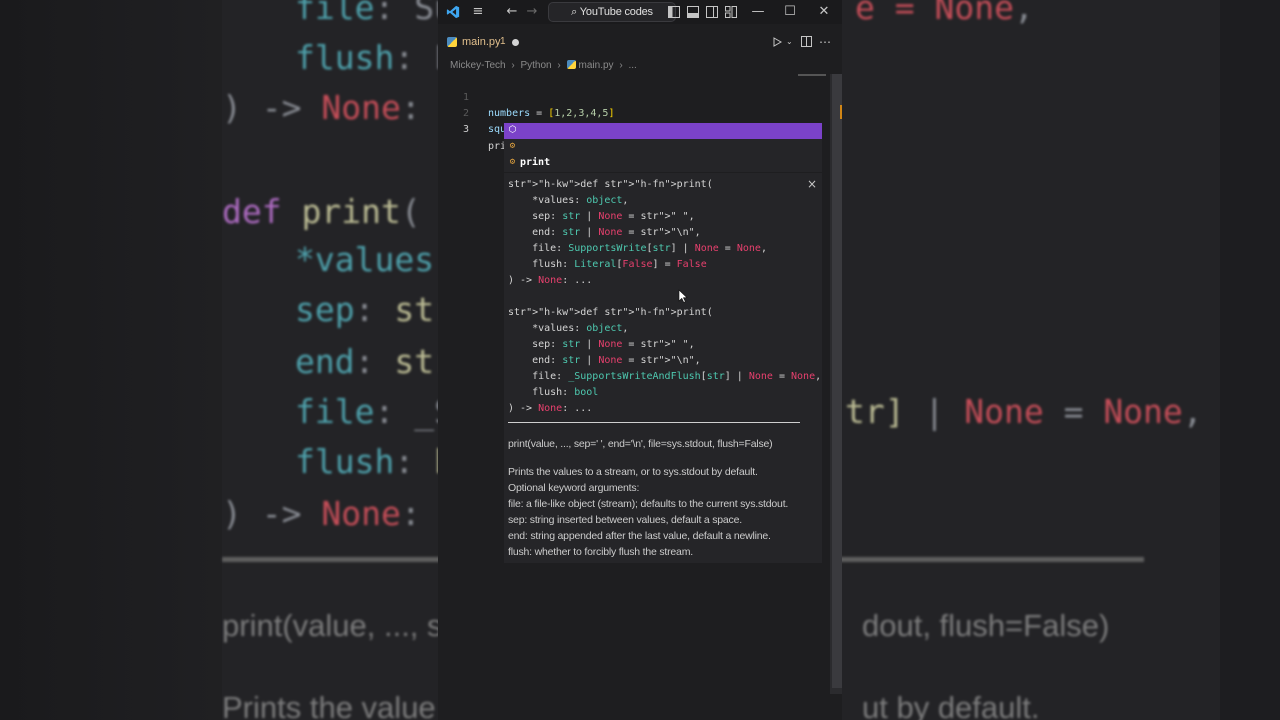  What do you see at coordinates (637, 248) in the screenshot?
I see `signature-line: file: SupportsWrite[str] | None = None,` at bounding box center [637, 248].